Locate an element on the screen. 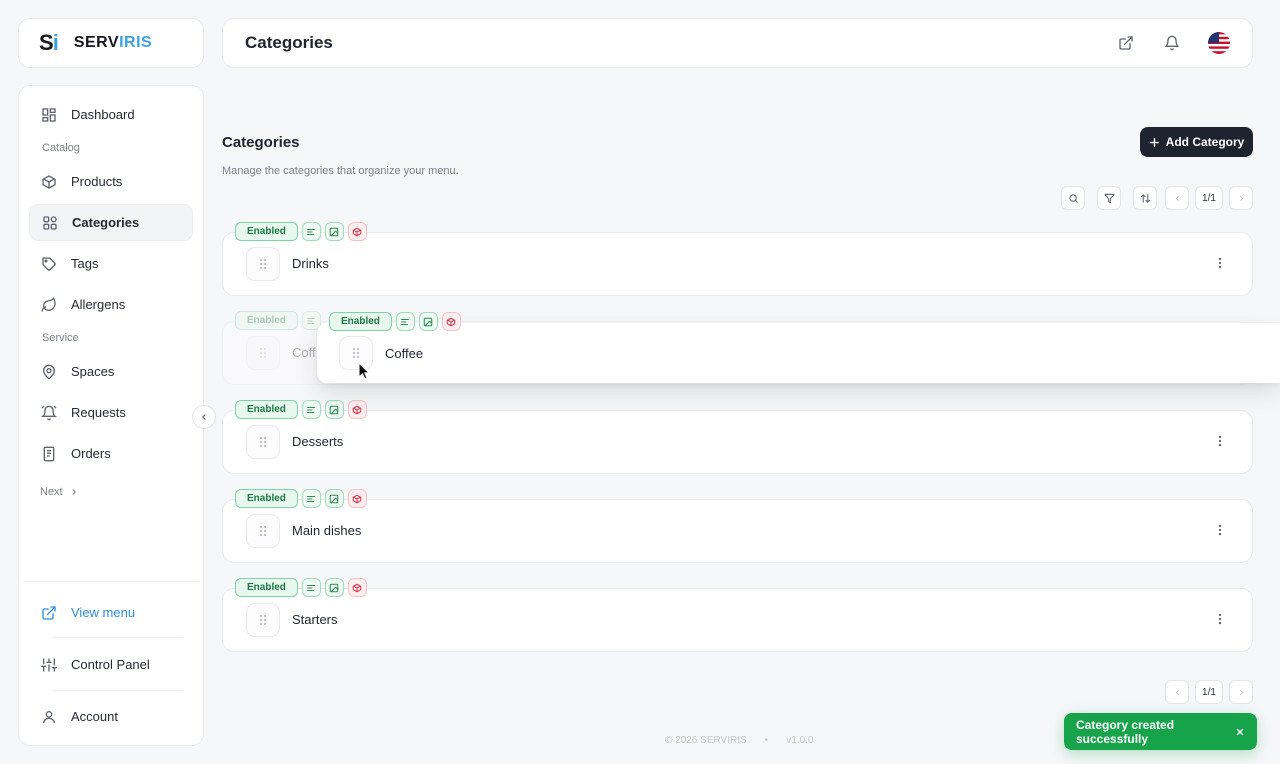  add-category-button: Add Category is located at coordinates (1196, 142).